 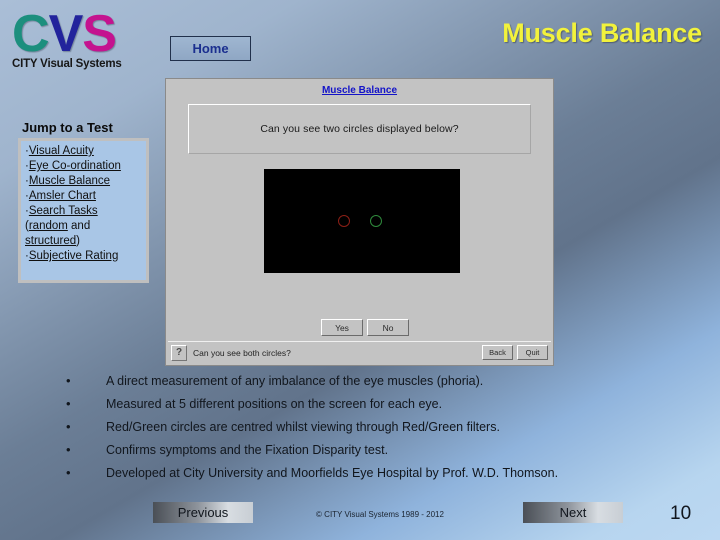 What do you see at coordinates (99, 34) in the screenshot?
I see `logo-letter-s: S` at bounding box center [99, 34].